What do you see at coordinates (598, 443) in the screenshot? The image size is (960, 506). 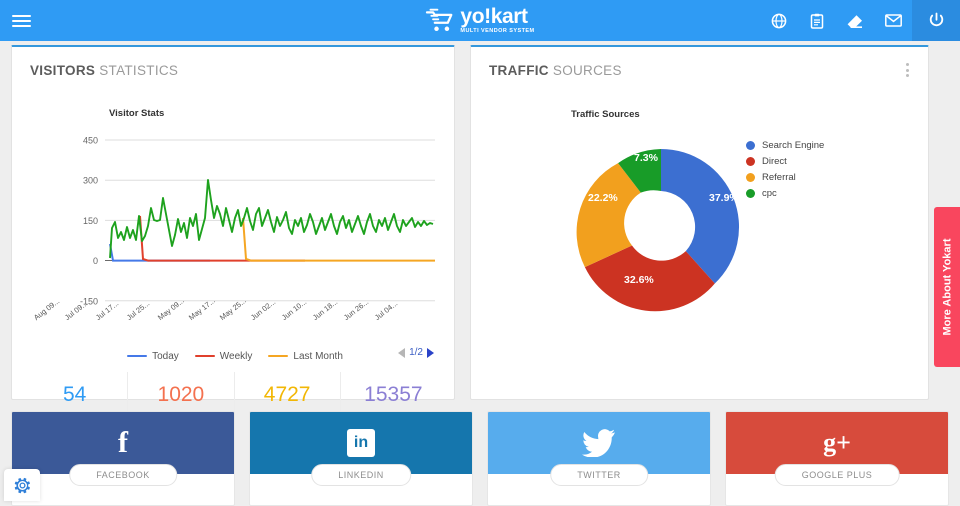 I see `twitter-bird-icon` at bounding box center [598, 443].